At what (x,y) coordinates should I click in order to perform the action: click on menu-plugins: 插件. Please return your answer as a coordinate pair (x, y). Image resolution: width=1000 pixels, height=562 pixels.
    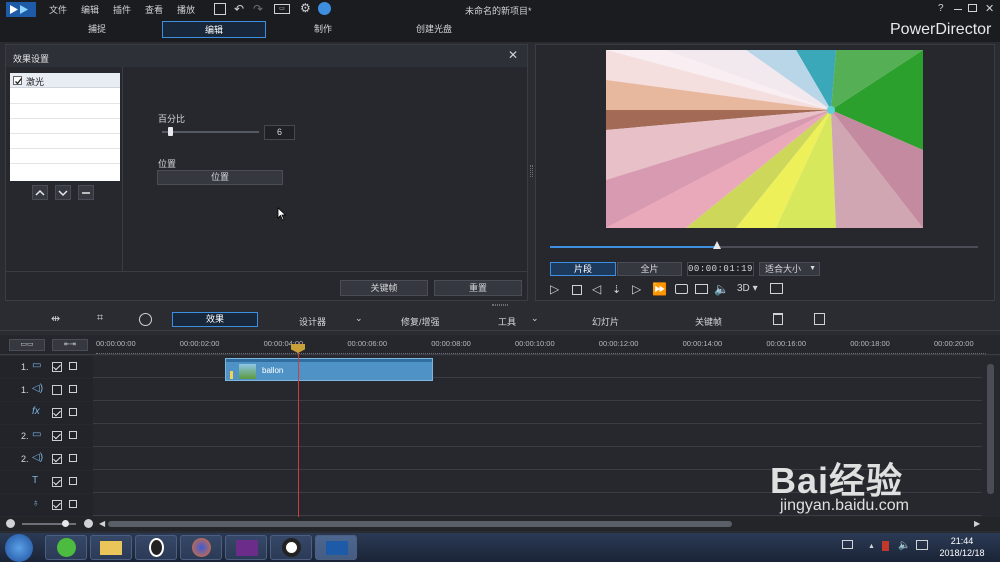
    Looking at the image, I should click on (122, 9).